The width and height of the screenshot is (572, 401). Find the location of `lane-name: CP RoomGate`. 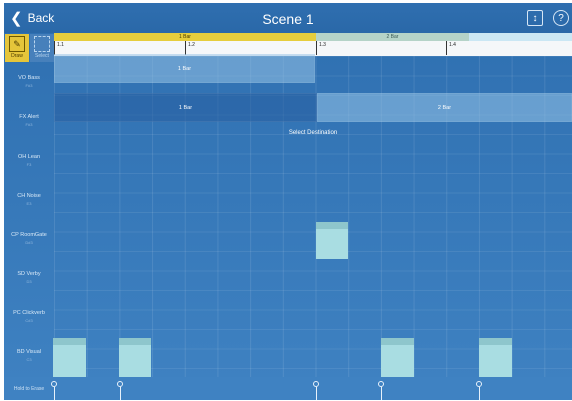

lane-name: CP RoomGate is located at coordinates (29, 235).